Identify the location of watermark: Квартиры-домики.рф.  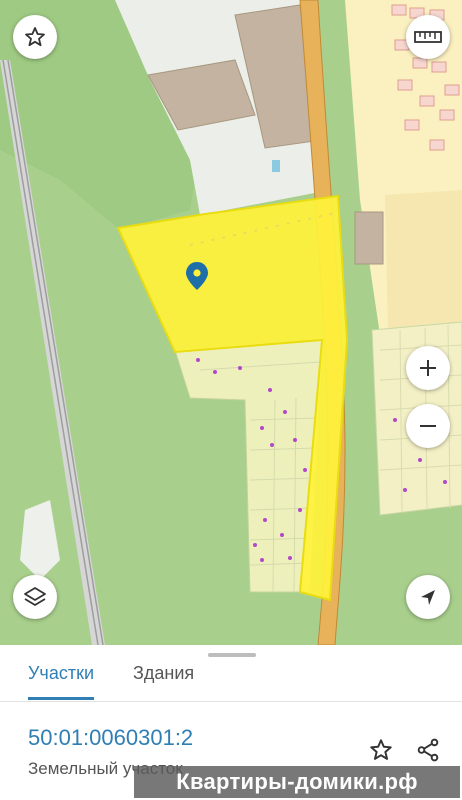
(297, 782).